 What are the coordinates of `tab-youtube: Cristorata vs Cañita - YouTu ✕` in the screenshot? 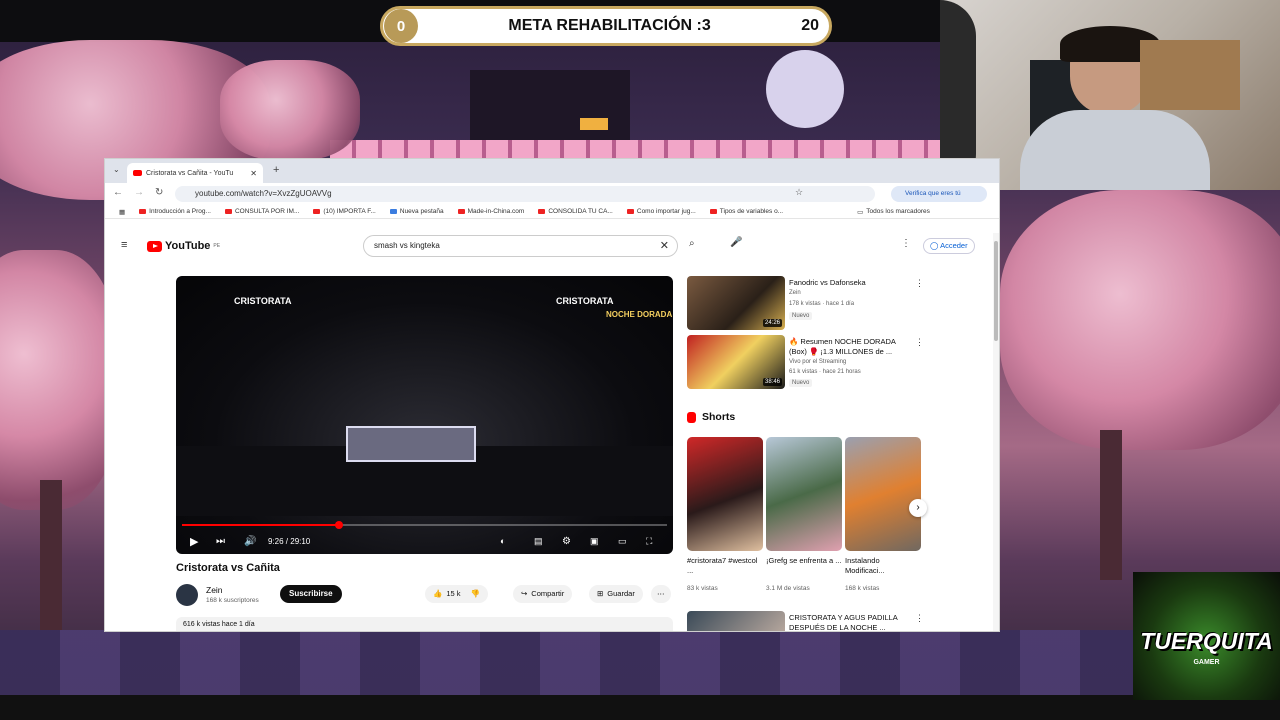 It's located at (195, 173).